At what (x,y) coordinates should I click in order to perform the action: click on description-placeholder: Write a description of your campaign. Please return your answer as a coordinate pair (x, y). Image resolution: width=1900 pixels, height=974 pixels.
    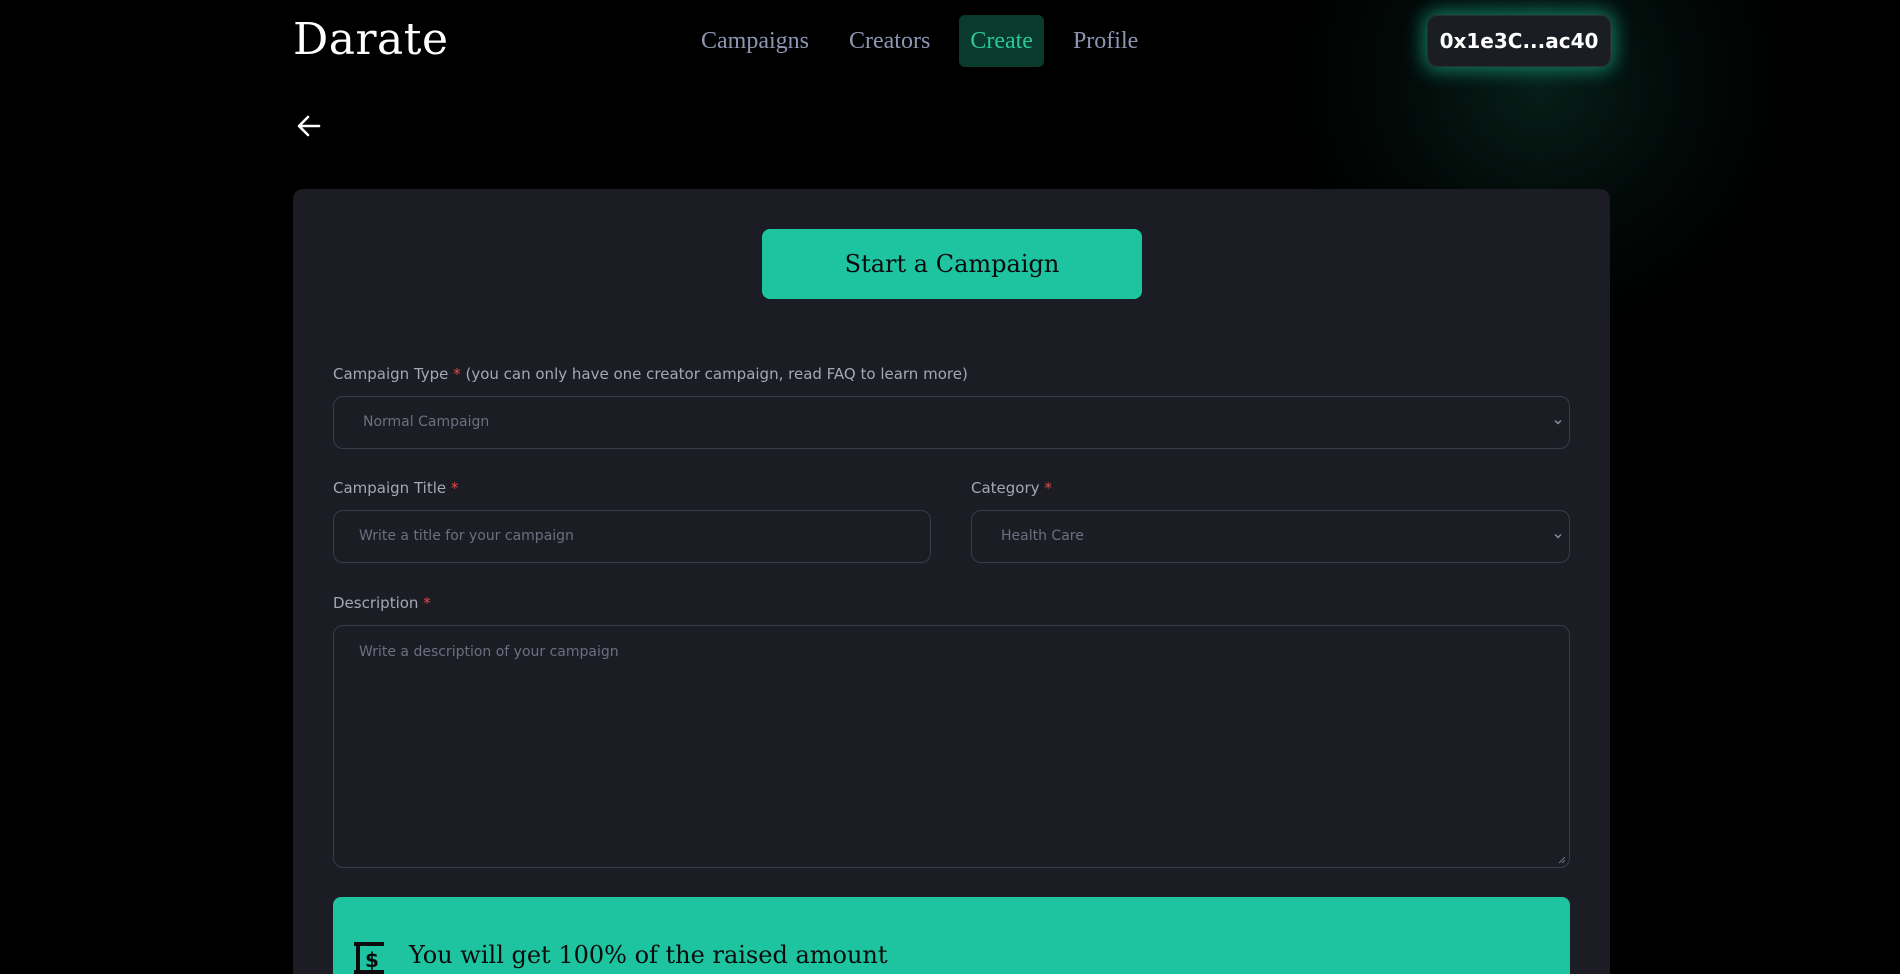
    Looking at the image, I should click on (489, 652).